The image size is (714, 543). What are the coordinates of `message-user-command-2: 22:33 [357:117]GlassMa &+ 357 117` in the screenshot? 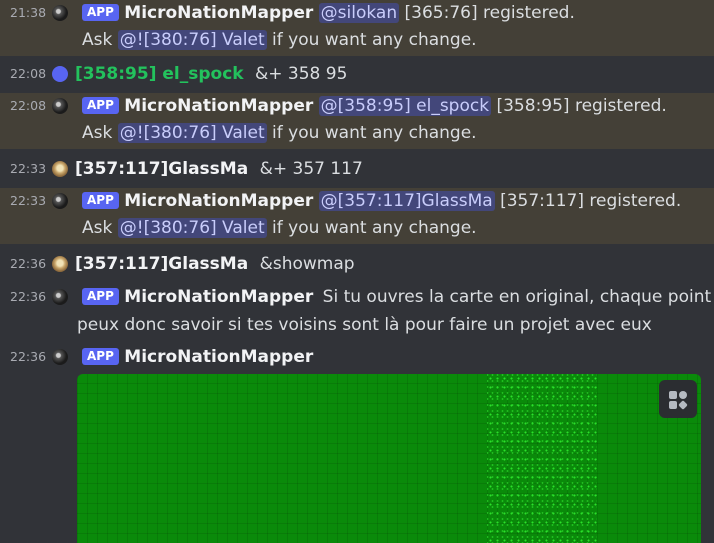 It's located at (357, 169).